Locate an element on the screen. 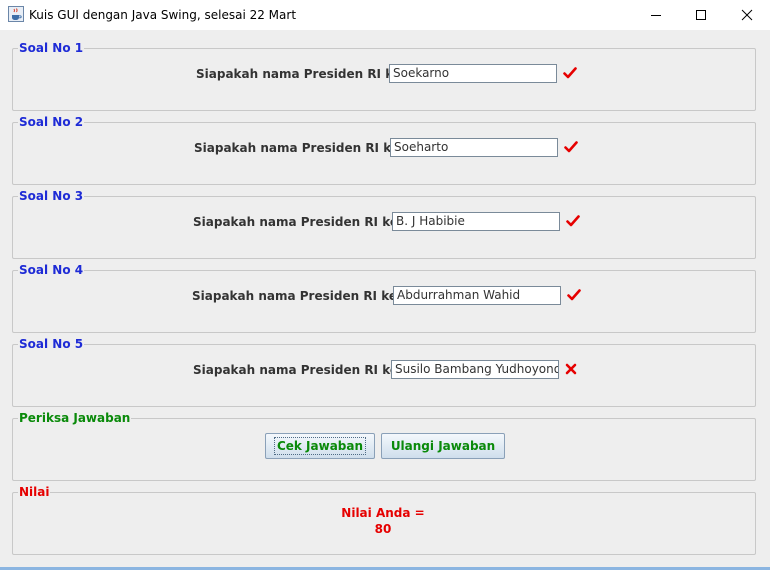 The height and width of the screenshot is (570, 770). answer-field-5: Susilo Bambang Yudhoyono is located at coordinates (475, 369).